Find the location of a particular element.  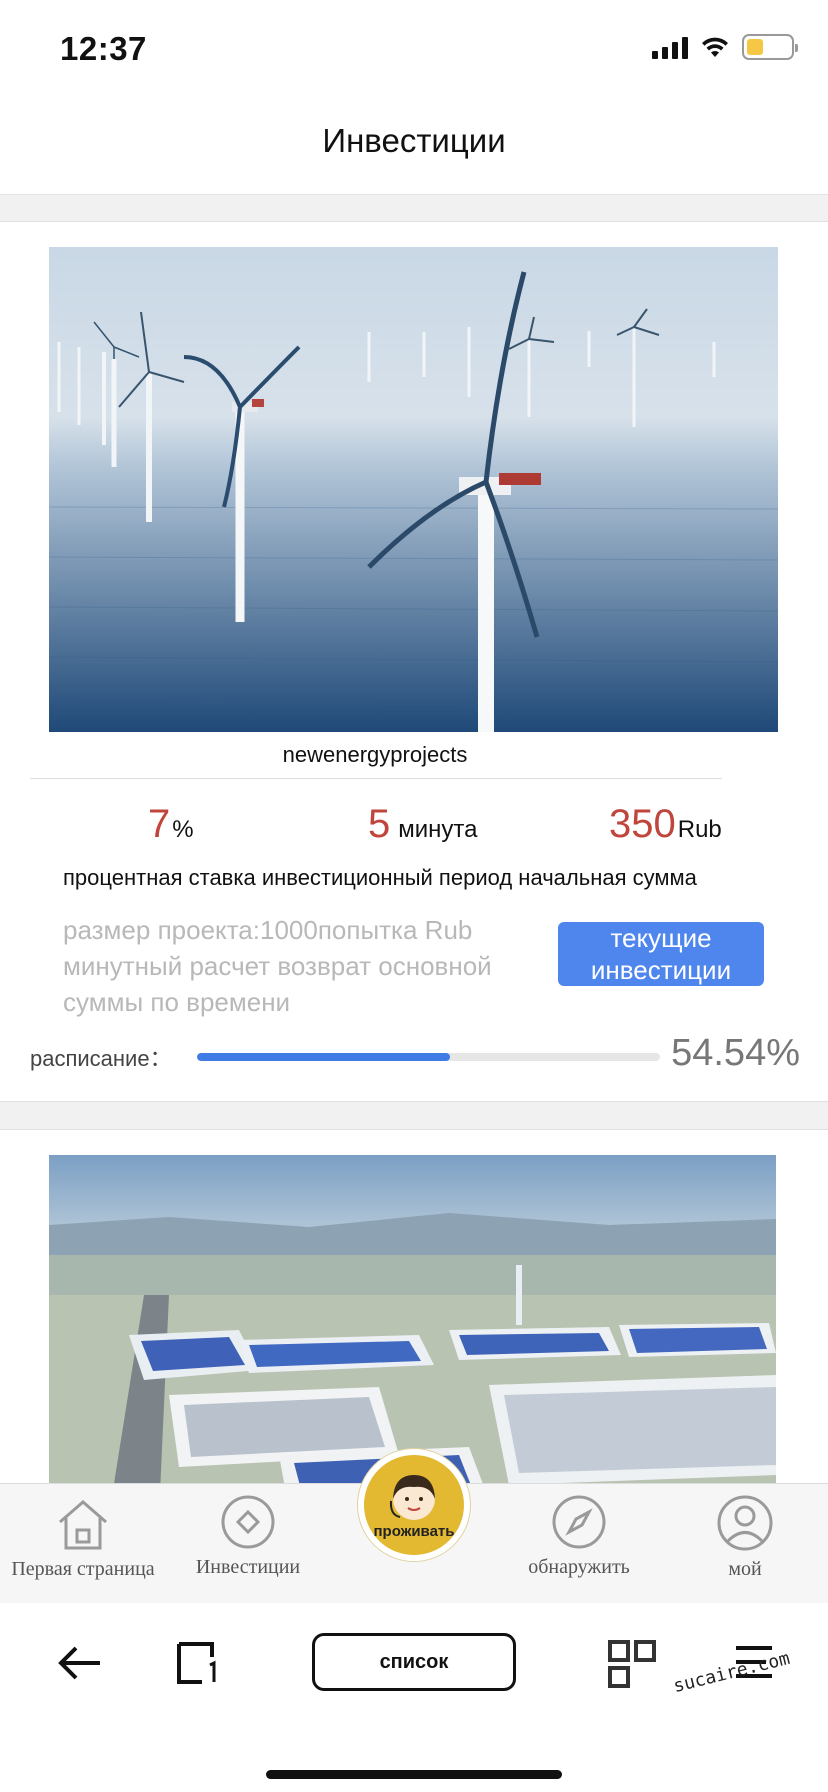

rate-unit: % is located at coordinates (183, 829).